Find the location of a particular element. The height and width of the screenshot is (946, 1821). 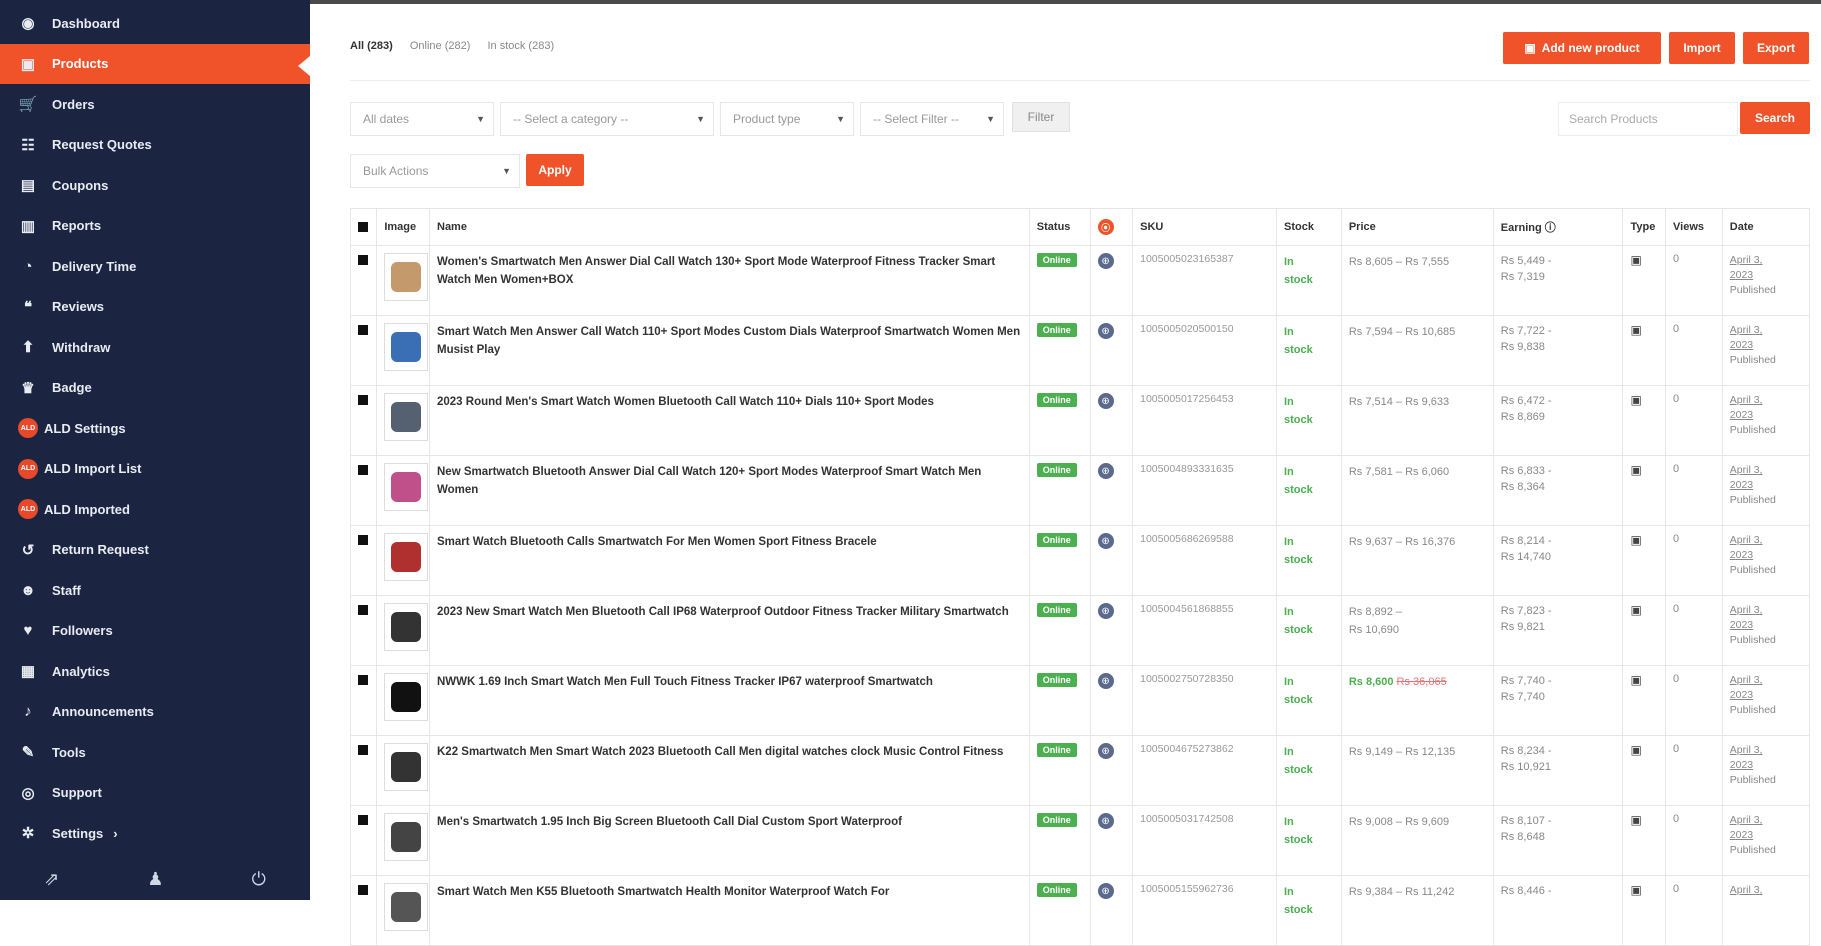

col-name: Name is located at coordinates (729, 227).